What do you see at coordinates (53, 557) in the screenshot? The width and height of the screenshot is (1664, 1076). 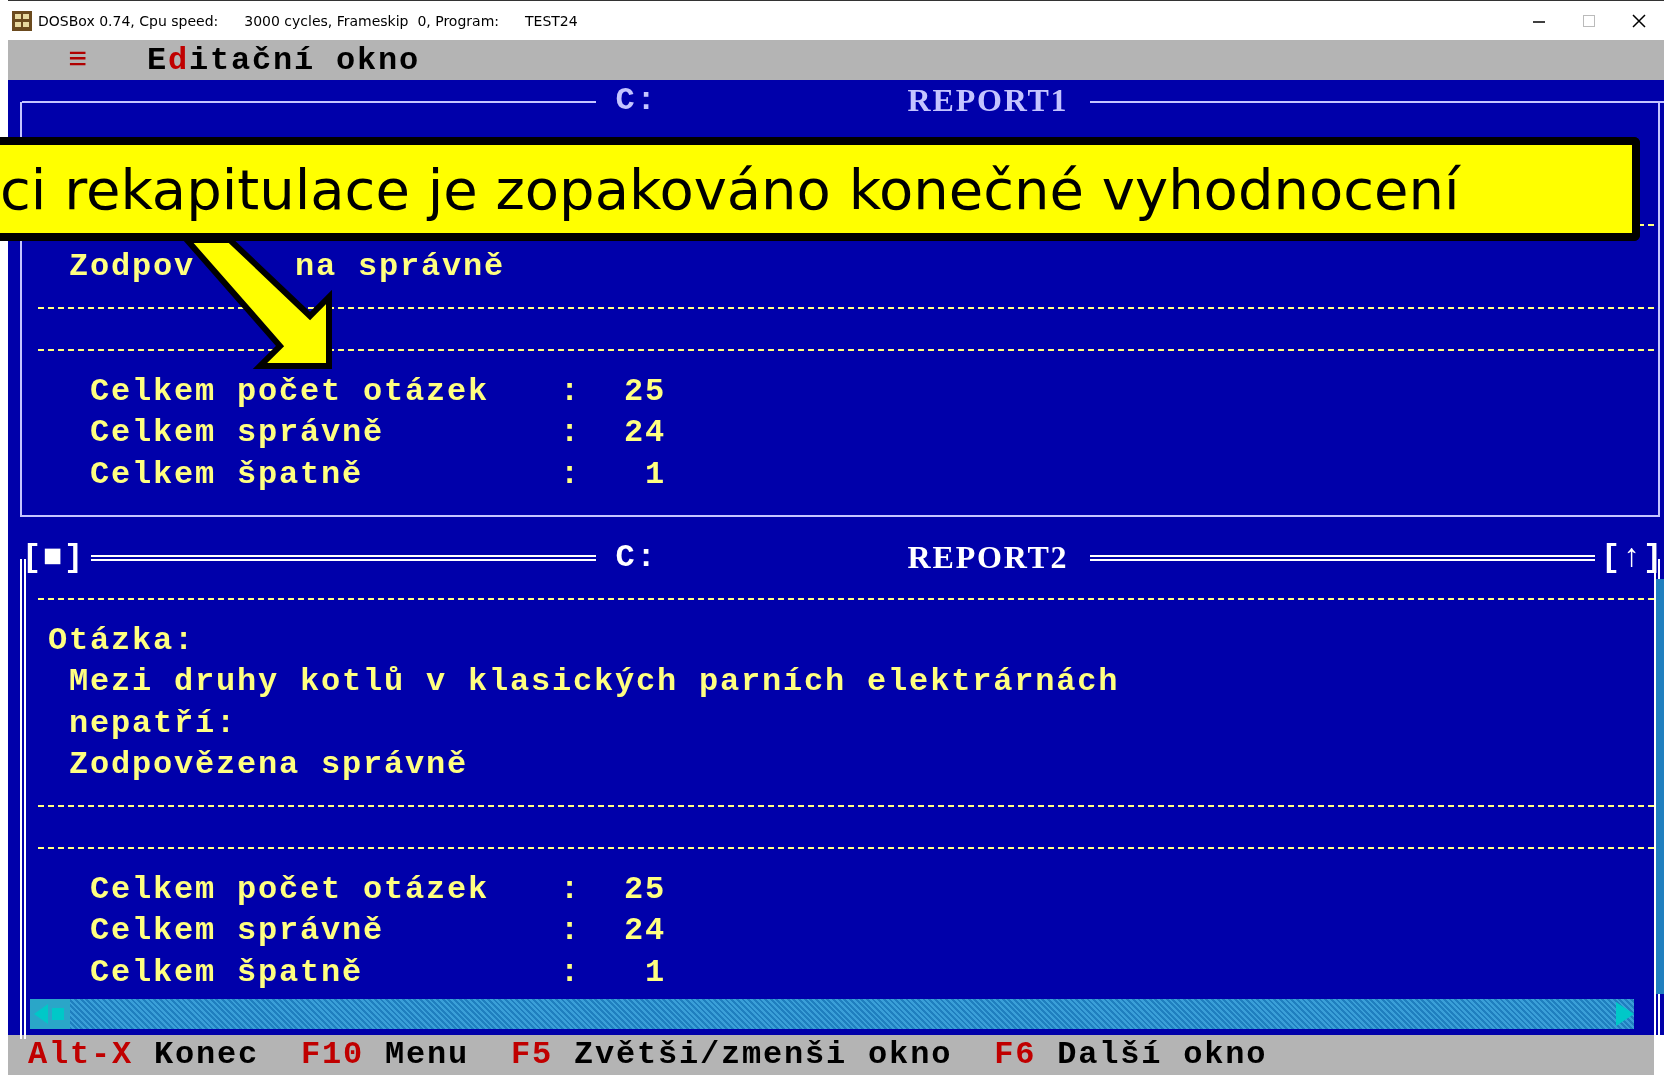 I see `close-window-button: [■]` at bounding box center [53, 557].